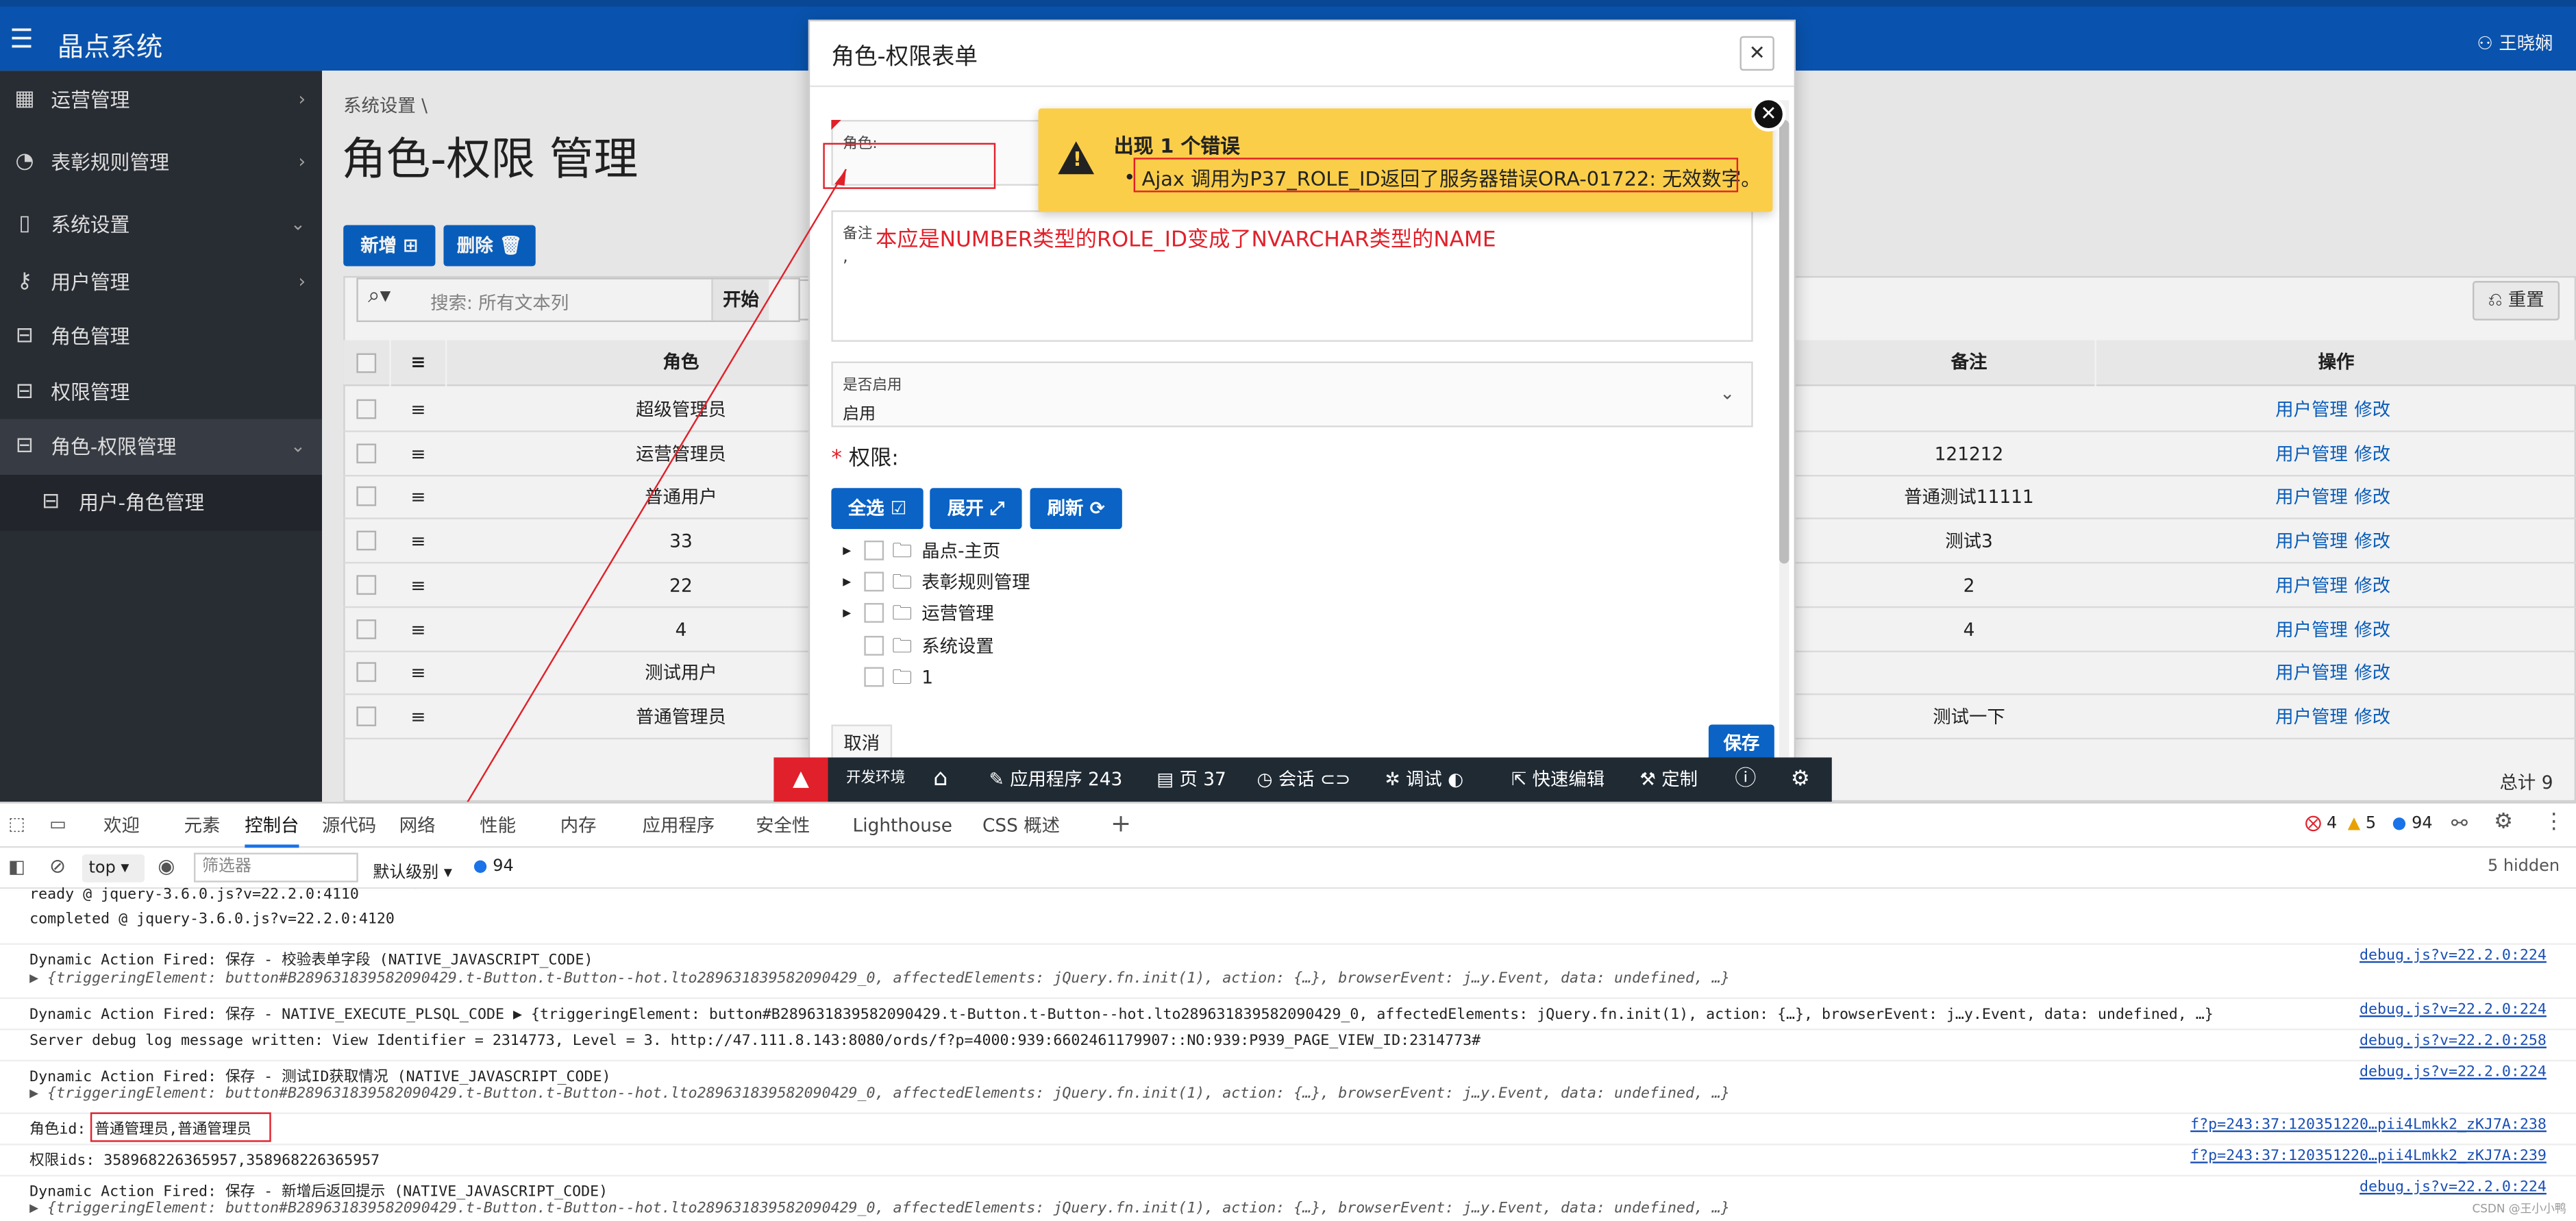 Image resolution: width=2576 pixels, height=1221 pixels. What do you see at coordinates (272, 826) in the screenshot?
I see `devtools-tab: 控制台` at bounding box center [272, 826].